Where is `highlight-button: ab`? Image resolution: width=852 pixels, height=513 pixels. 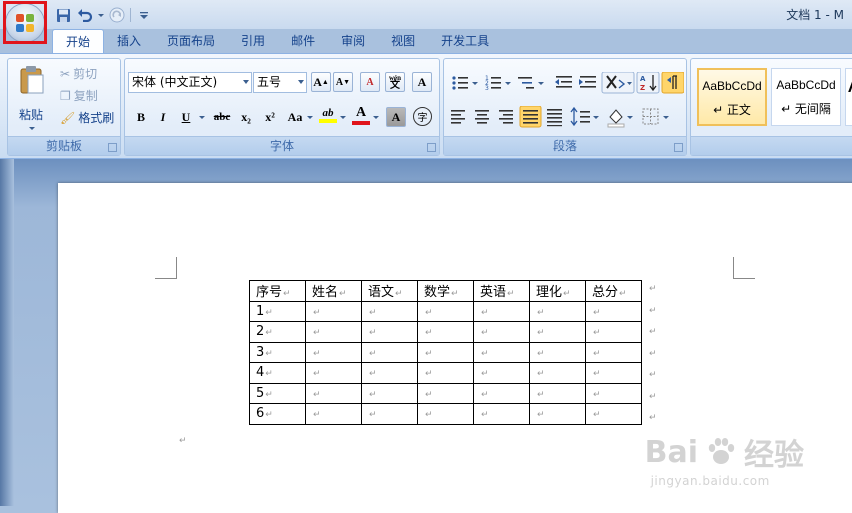
highlight-button: ab is located at coordinates (328, 115).